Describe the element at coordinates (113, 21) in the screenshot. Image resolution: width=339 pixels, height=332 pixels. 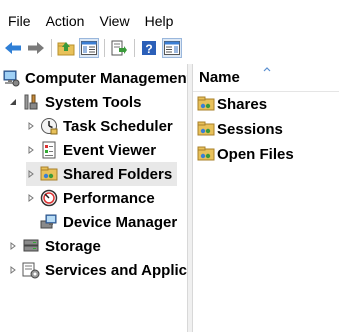
I see `menu-view: View` at that location.